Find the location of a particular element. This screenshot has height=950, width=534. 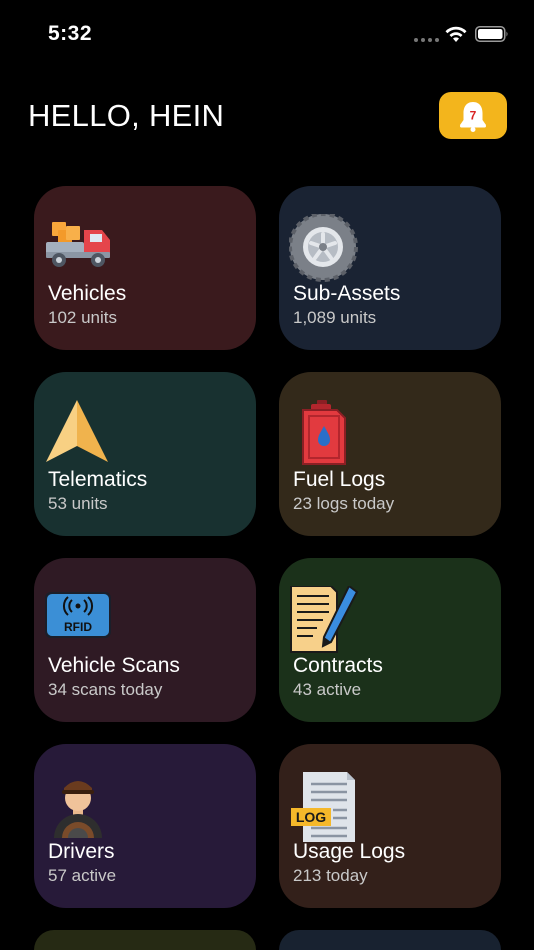

tile-drivers: Drivers 57 active is located at coordinates (145, 826).